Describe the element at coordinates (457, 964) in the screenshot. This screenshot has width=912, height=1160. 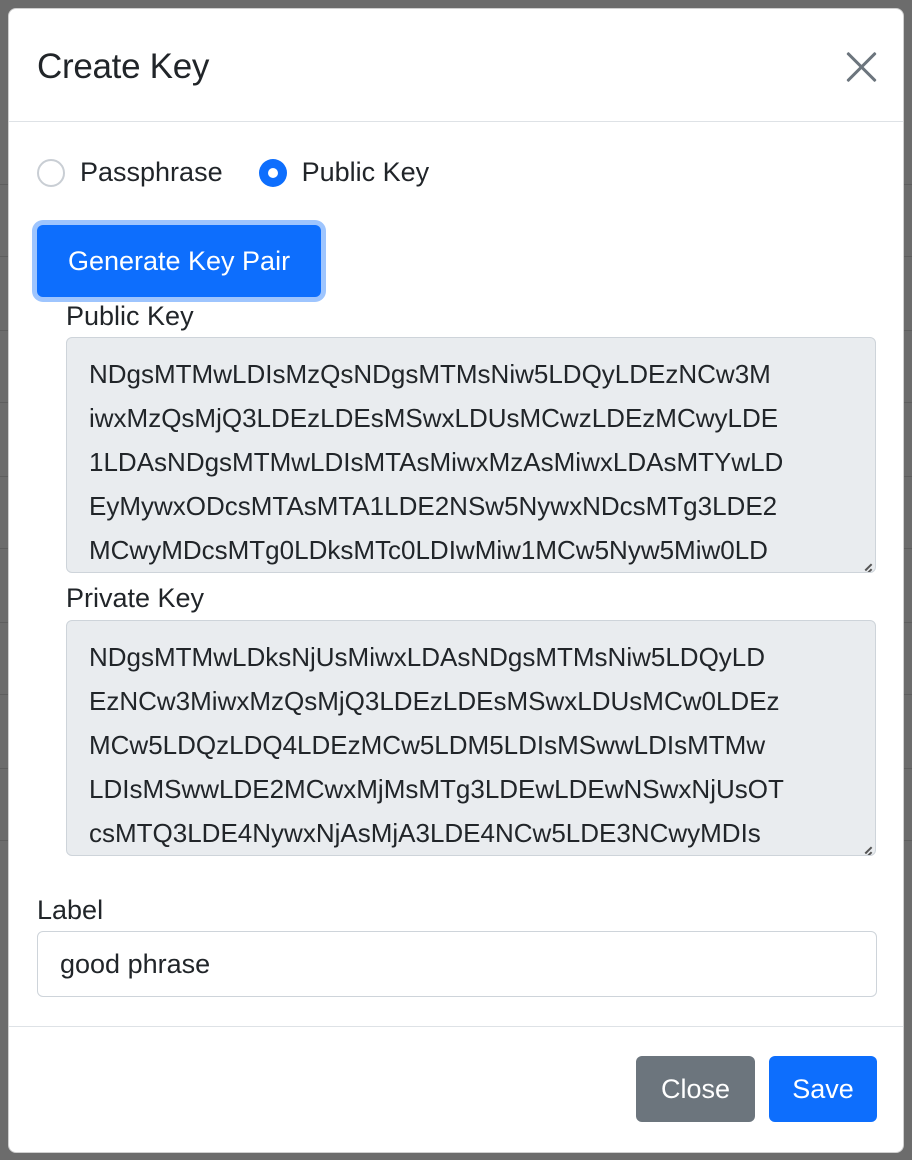
I see `label-input` at that location.